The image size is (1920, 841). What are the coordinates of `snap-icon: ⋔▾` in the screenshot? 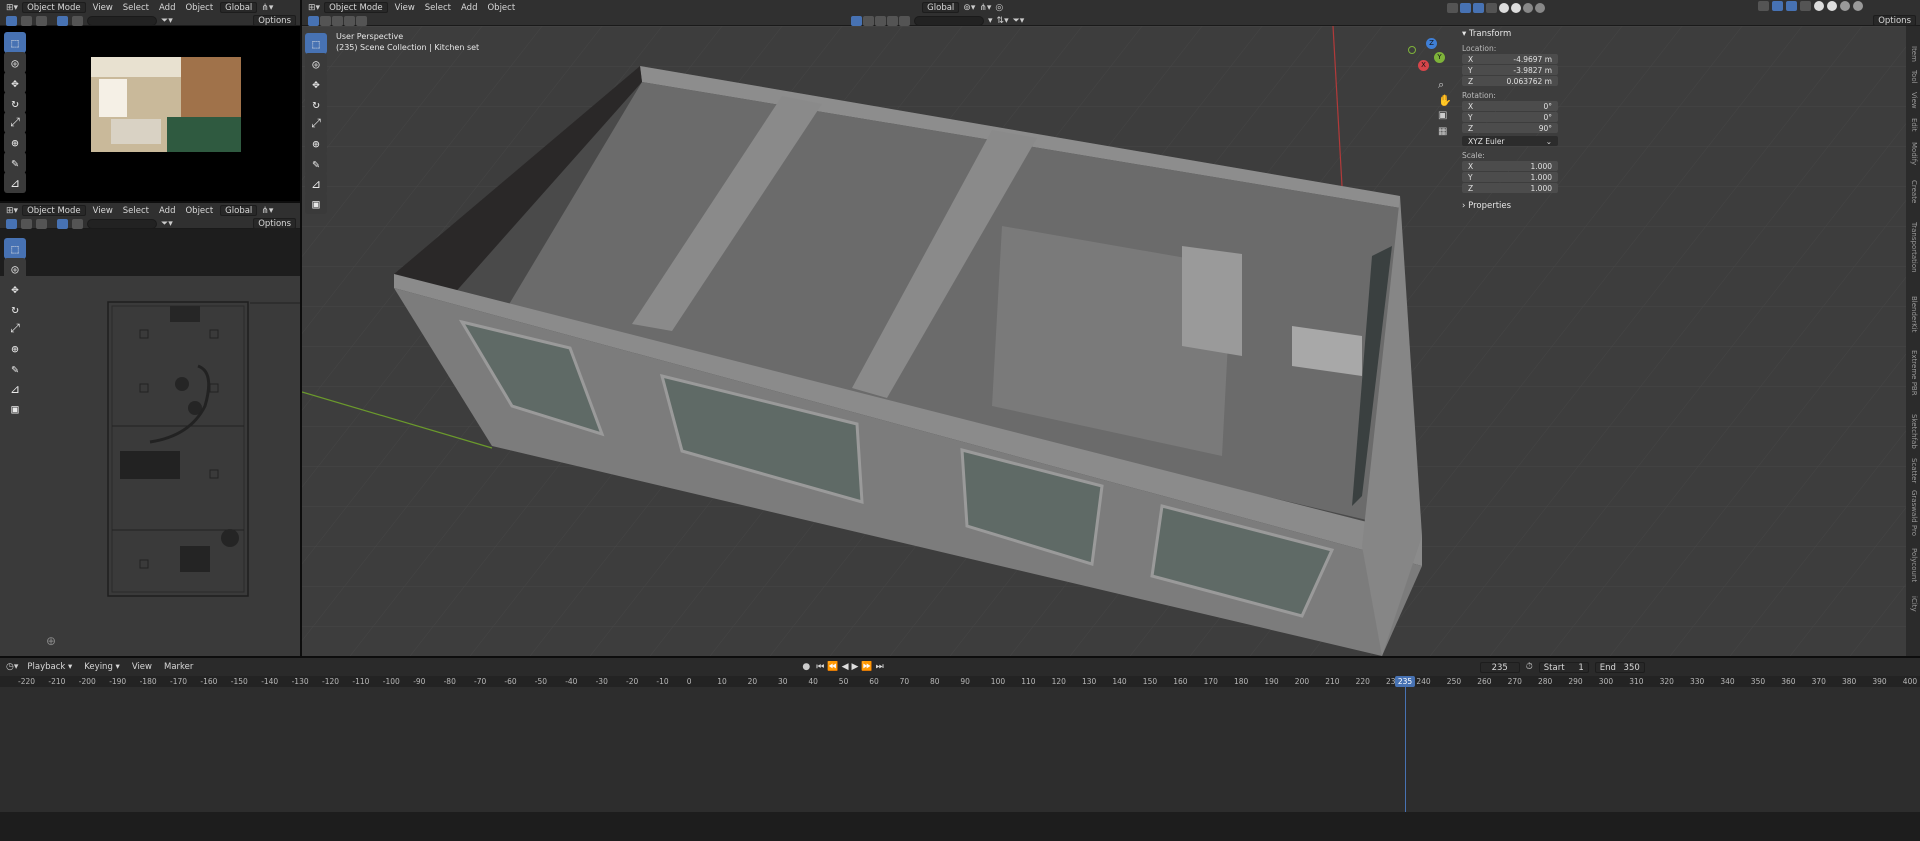 It's located at (985, 8).